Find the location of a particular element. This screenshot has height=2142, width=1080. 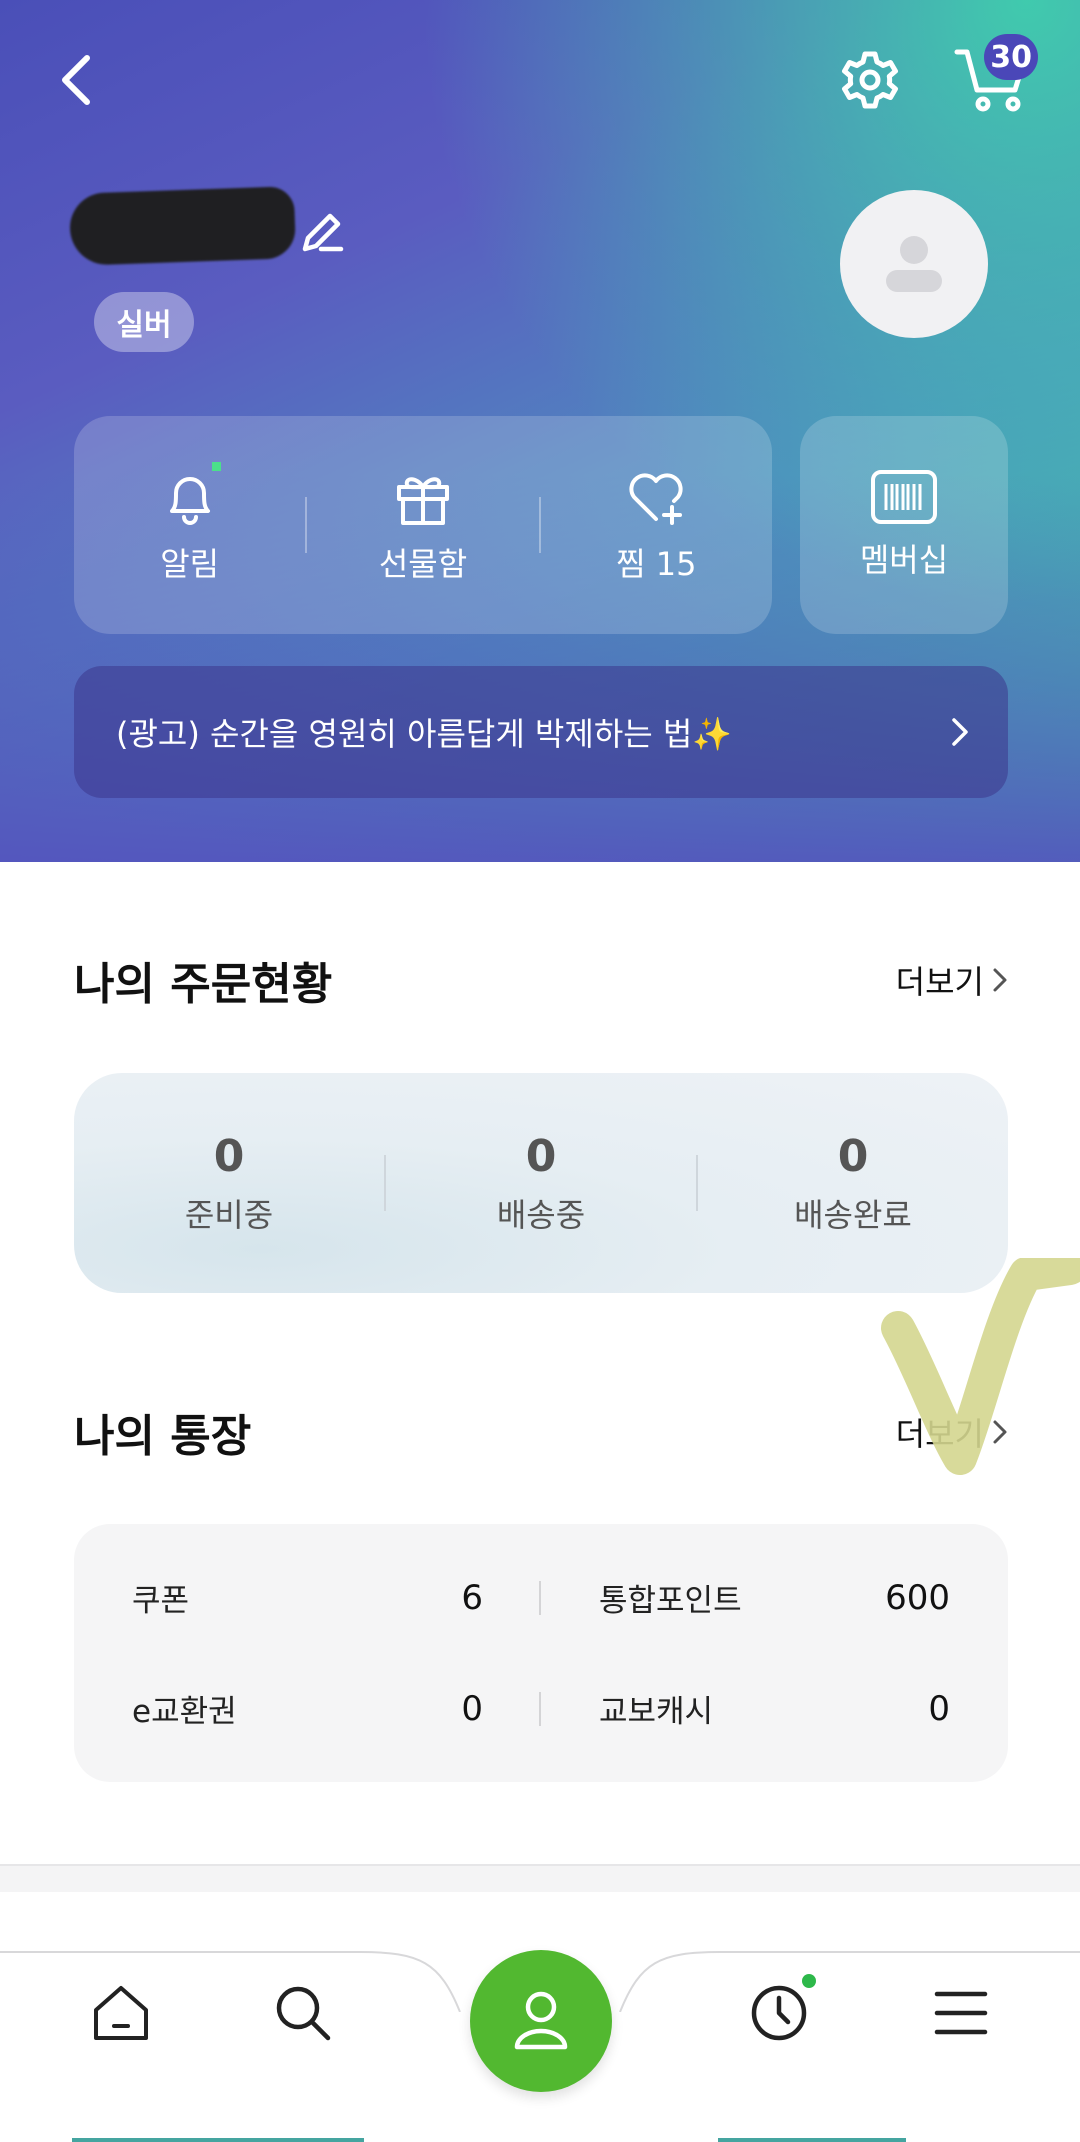

edit-profile-button is located at coordinates (322, 232).